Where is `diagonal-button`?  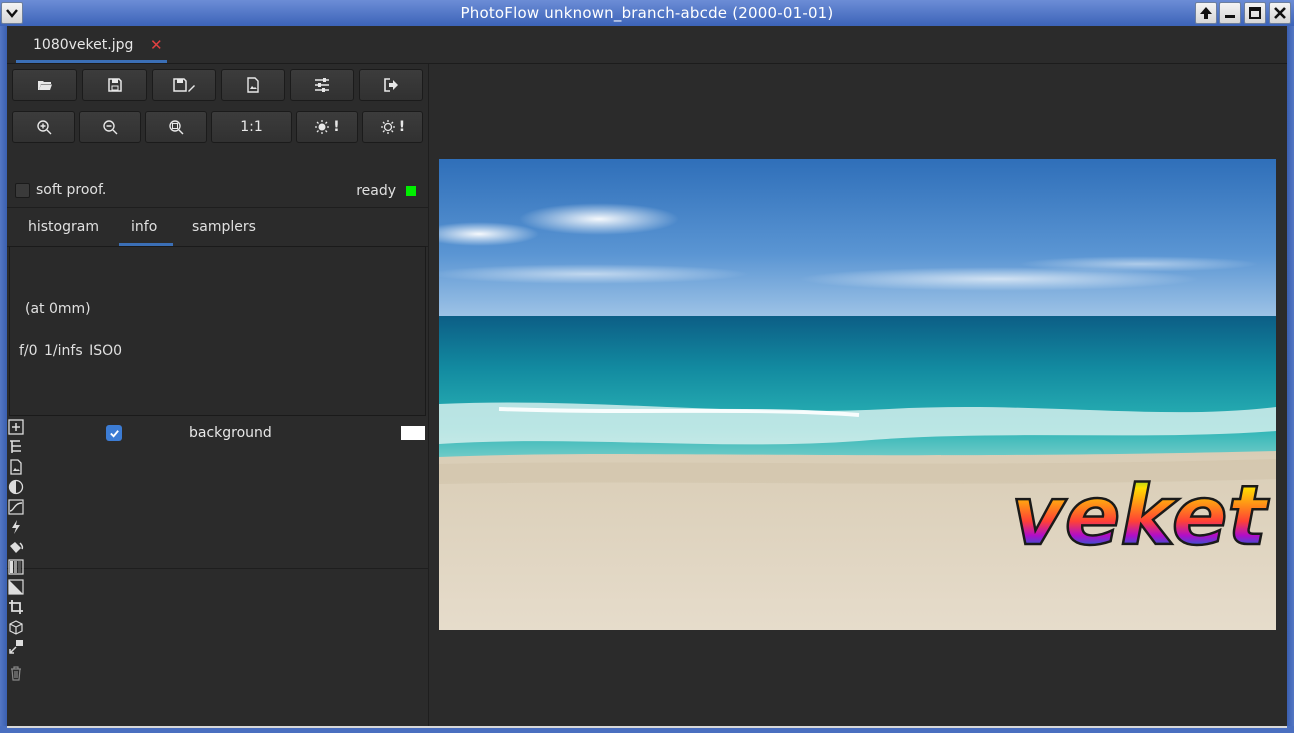
diagonal-button is located at coordinates (16, 587).